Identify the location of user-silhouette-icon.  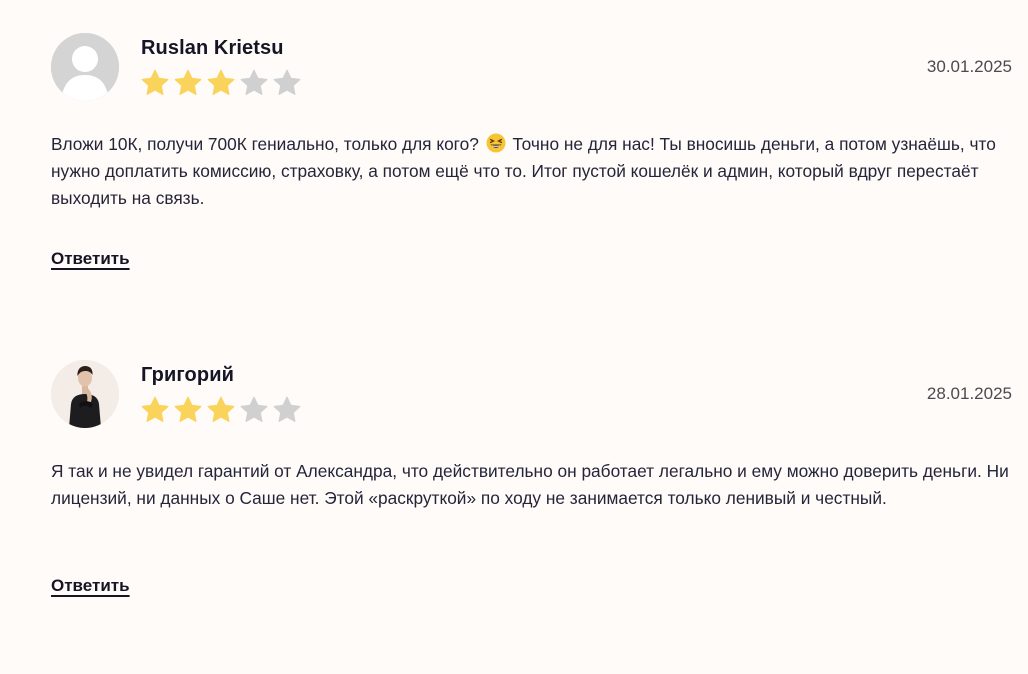
(85, 67).